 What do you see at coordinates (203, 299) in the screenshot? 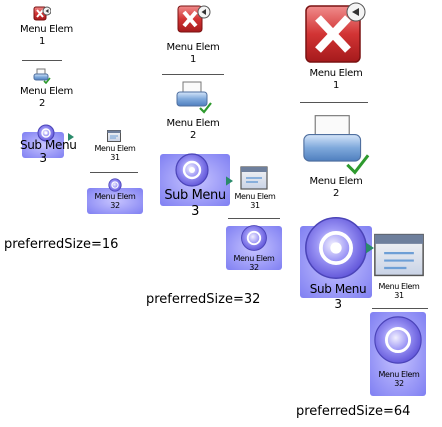
I see `group-caption: preferredSize=32` at bounding box center [203, 299].